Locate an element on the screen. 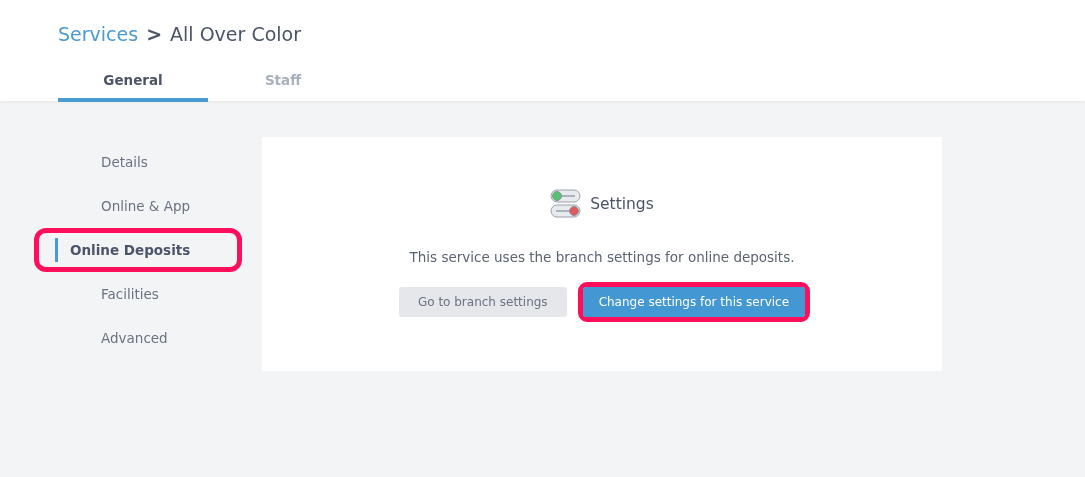  sidebar-item: Online & App is located at coordinates (125, 206).